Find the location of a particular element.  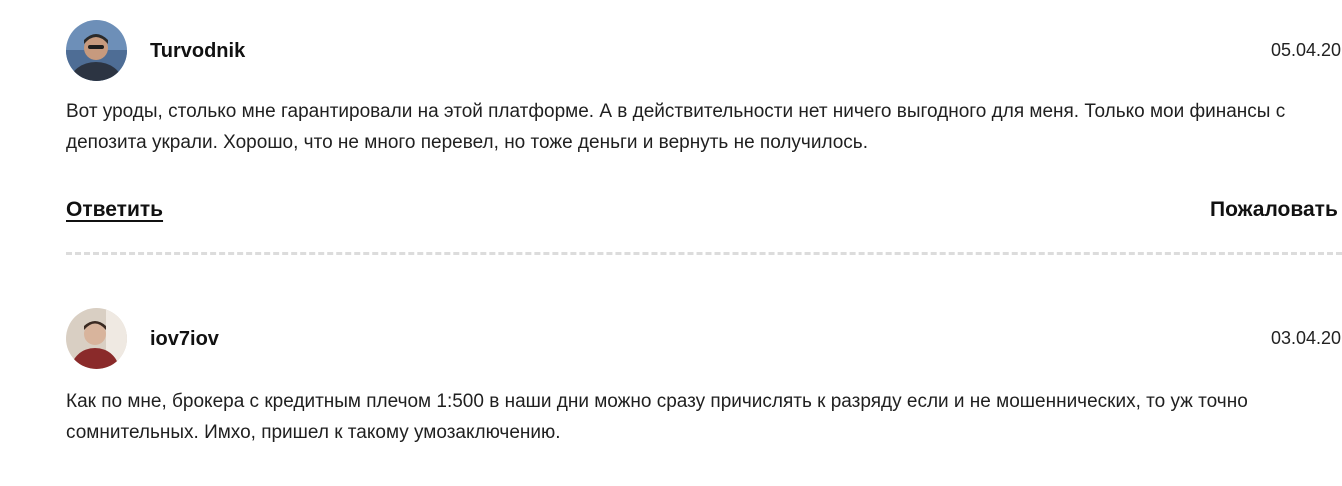

comment-author: iov7iov is located at coordinates (184, 339).